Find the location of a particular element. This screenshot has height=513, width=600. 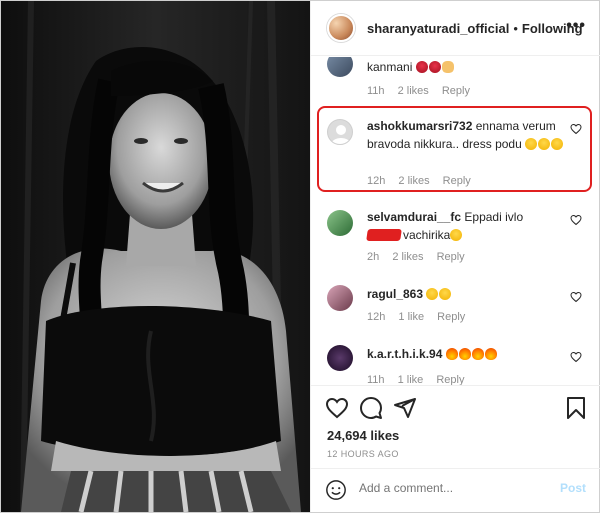

add-comment-row: Post is located at coordinates (455, 489).